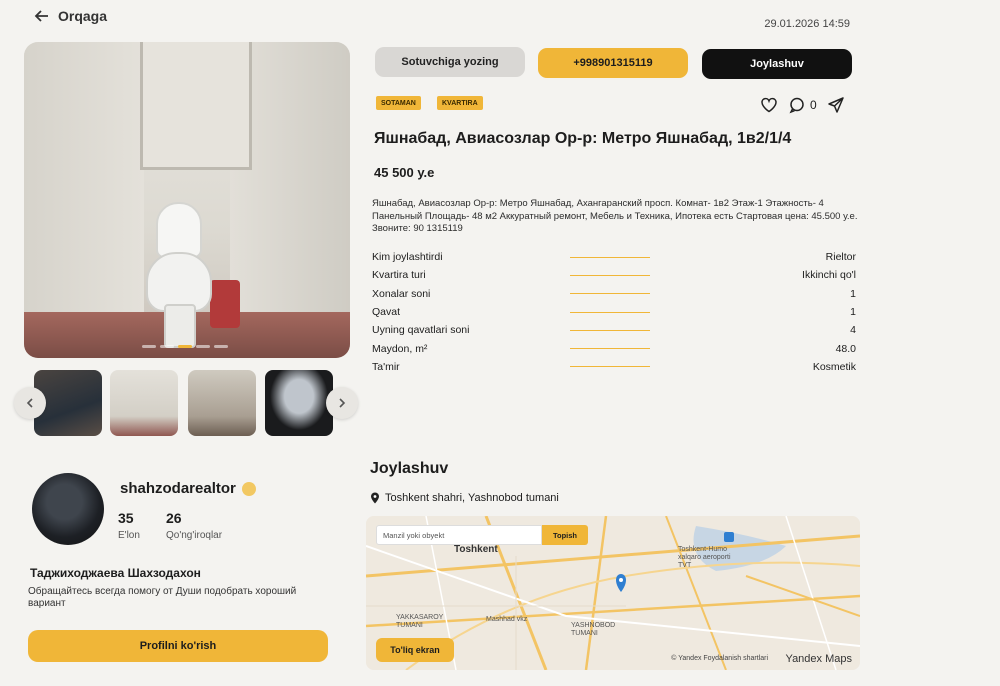 The image size is (1000, 686). Describe the element at coordinates (797, 105) in the screenshot. I see `comment-icon` at that location.